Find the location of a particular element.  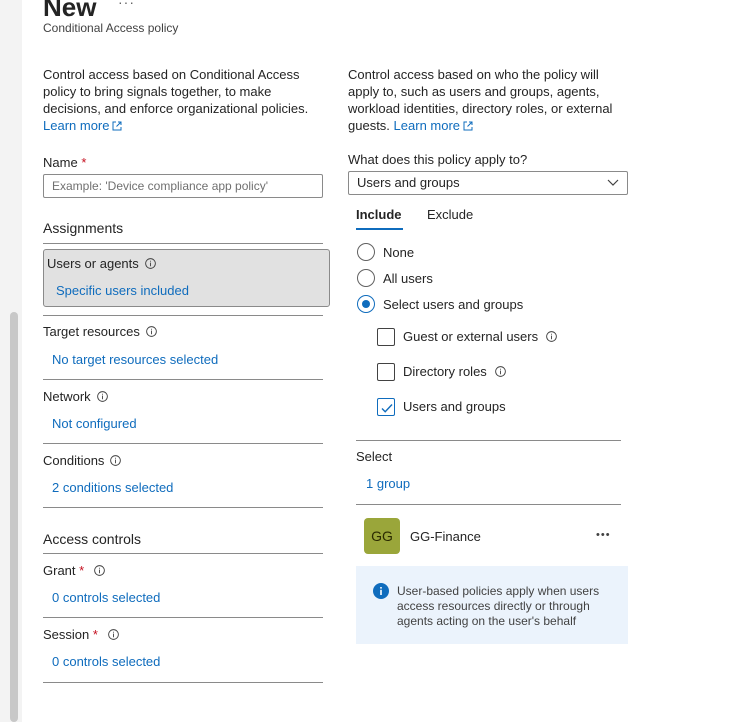

session-label: Session * is located at coordinates (81, 634).